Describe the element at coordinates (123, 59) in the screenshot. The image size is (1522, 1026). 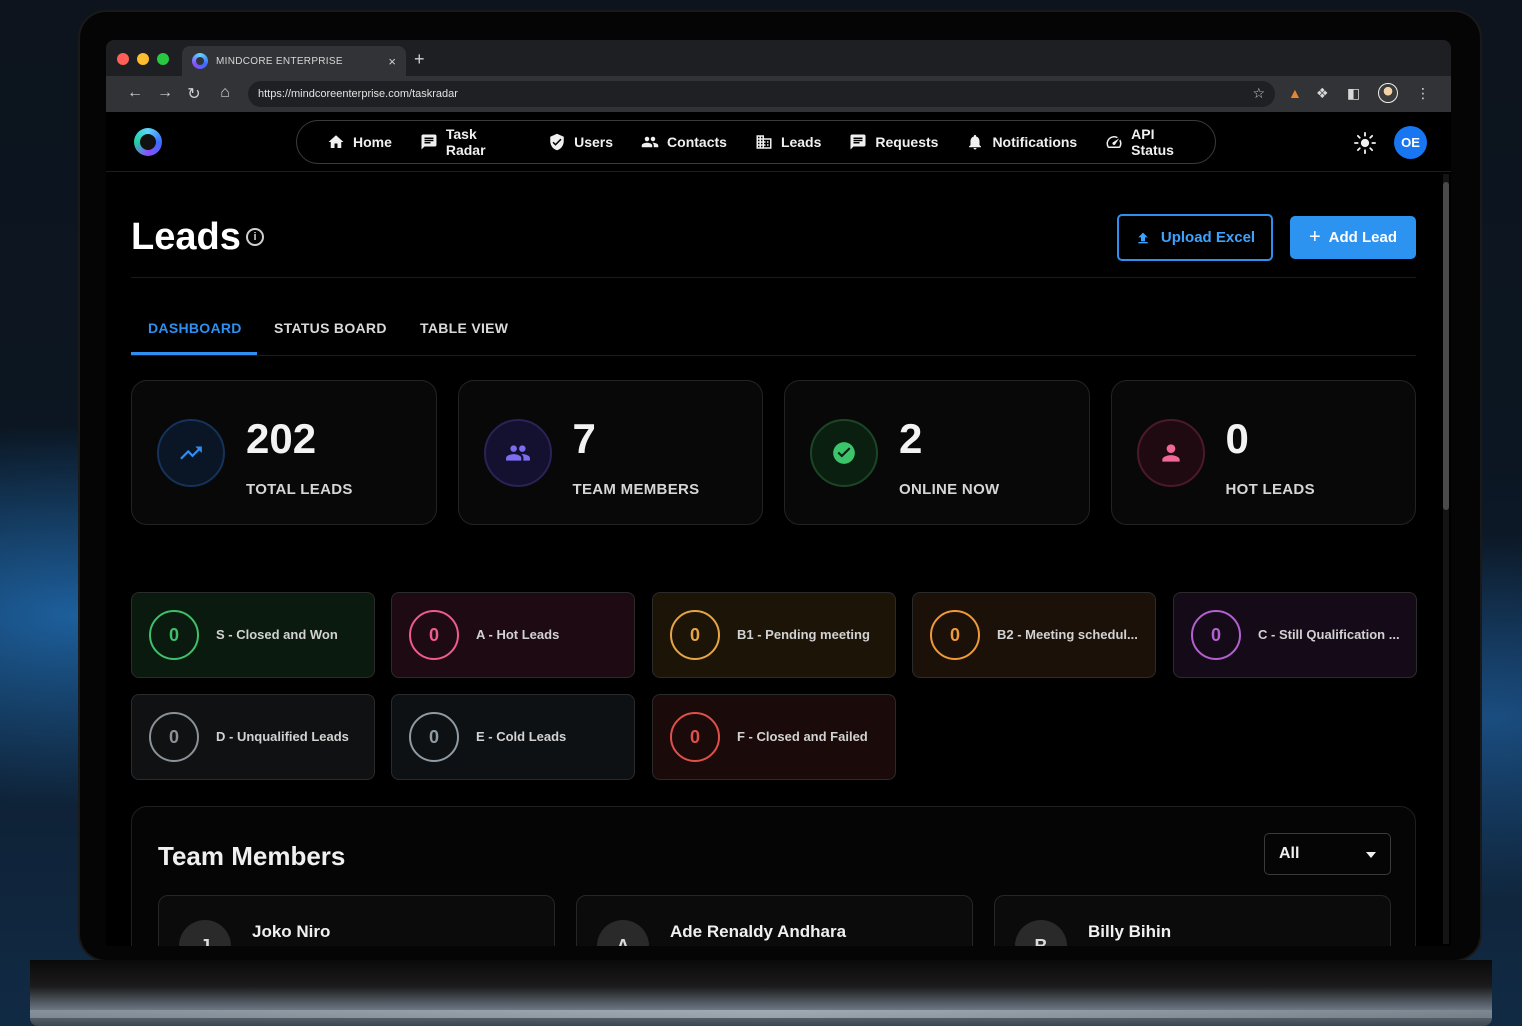
I see `close-window-button` at that location.